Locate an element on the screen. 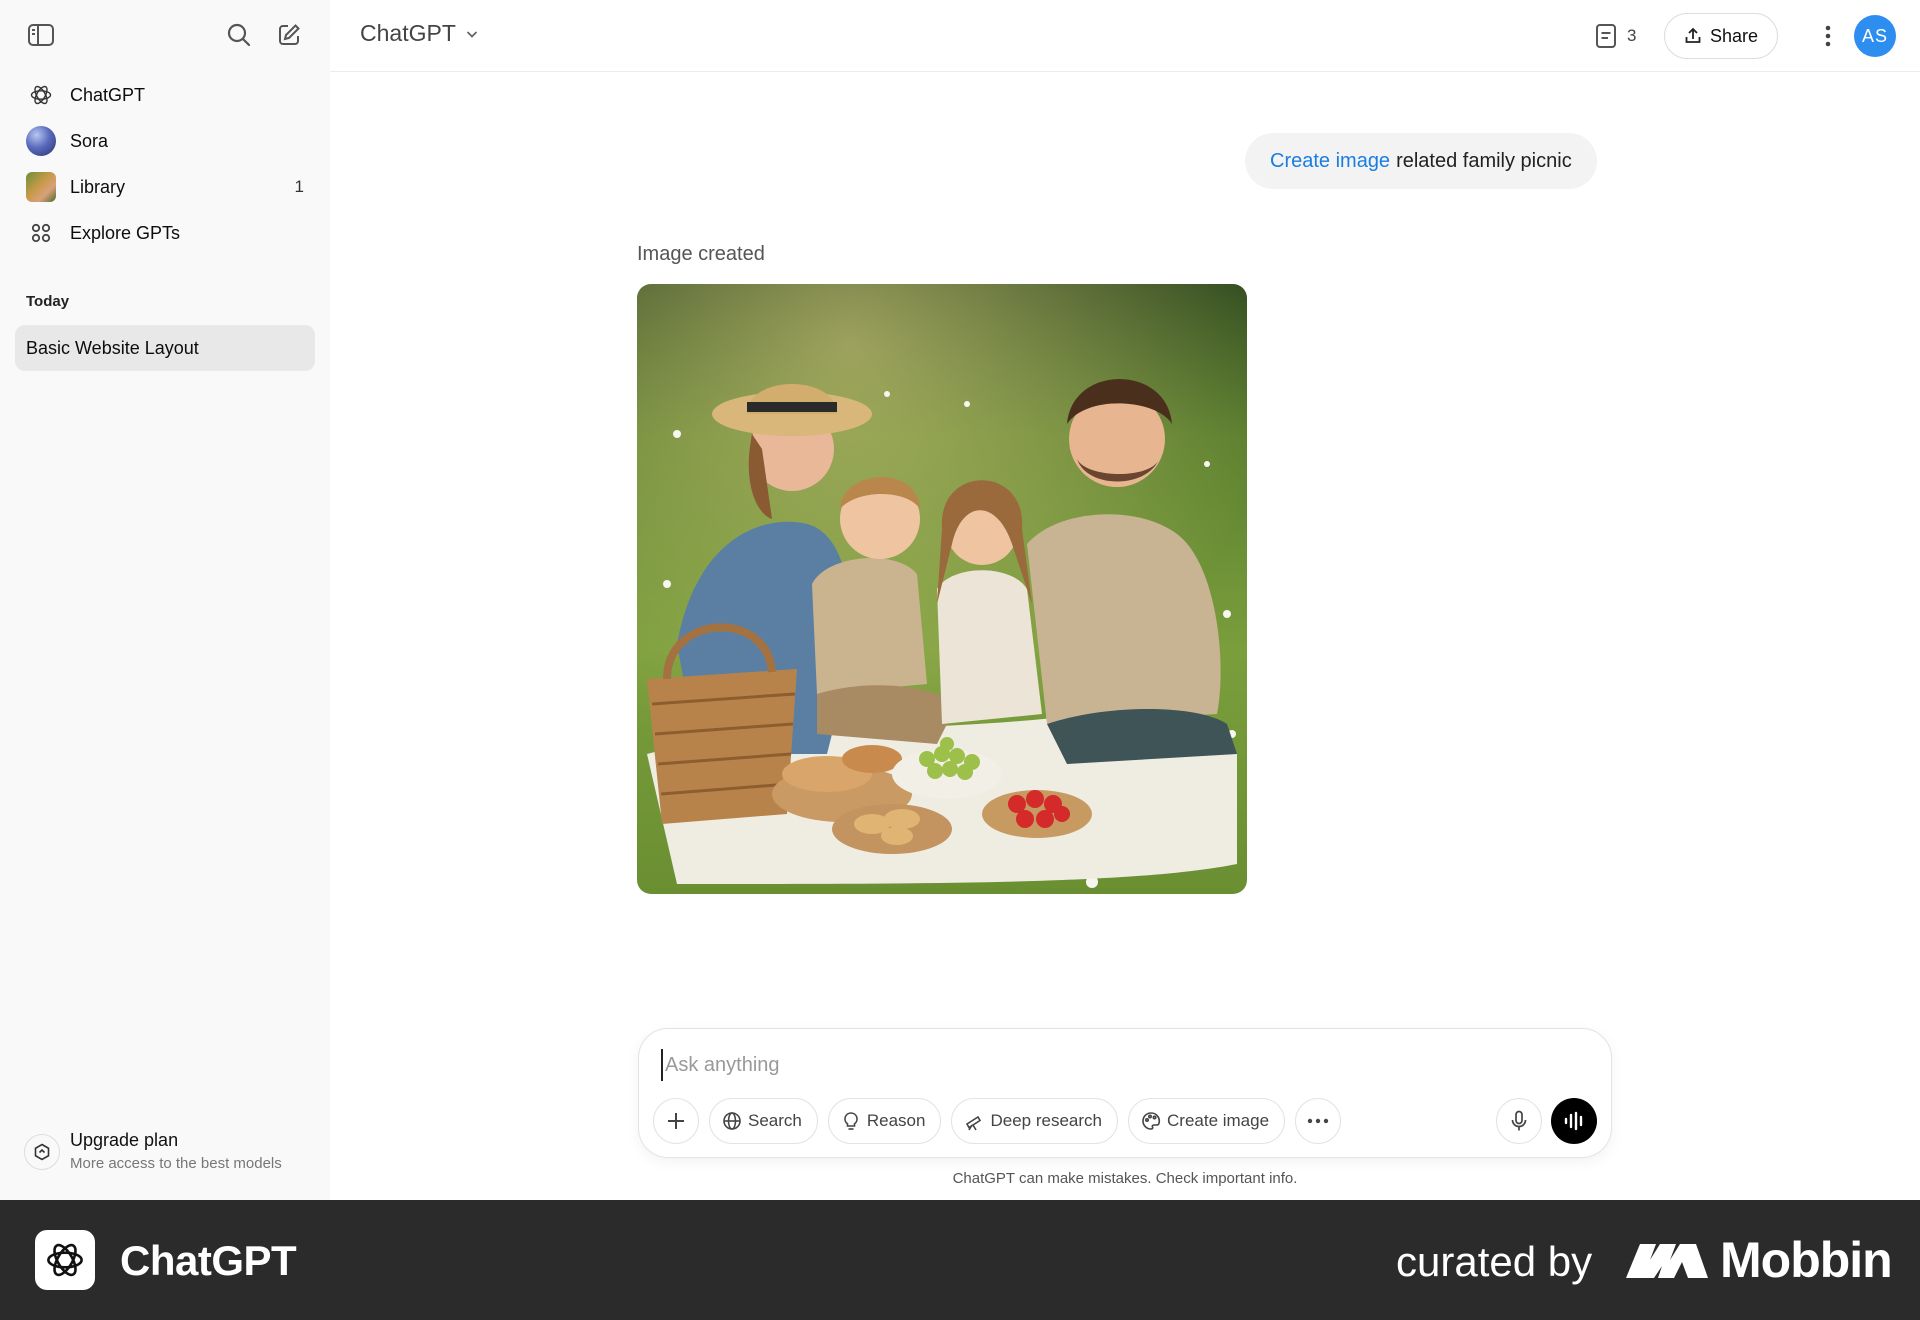 The width and height of the screenshot is (1920, 1320). sidebar-item-explore-gpts: Explore GPTs is located at coordinates (165, 233).